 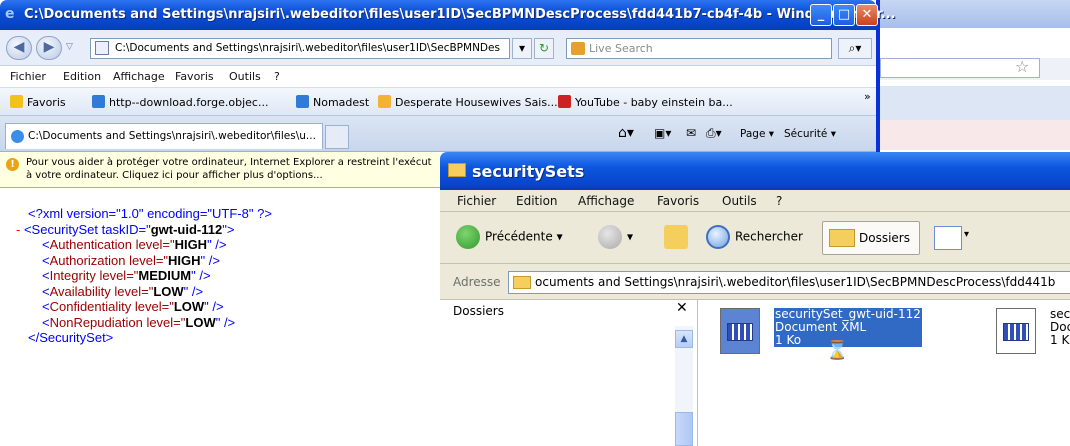 I want to click on forward-button: ▾, so click(x=615, y=237).